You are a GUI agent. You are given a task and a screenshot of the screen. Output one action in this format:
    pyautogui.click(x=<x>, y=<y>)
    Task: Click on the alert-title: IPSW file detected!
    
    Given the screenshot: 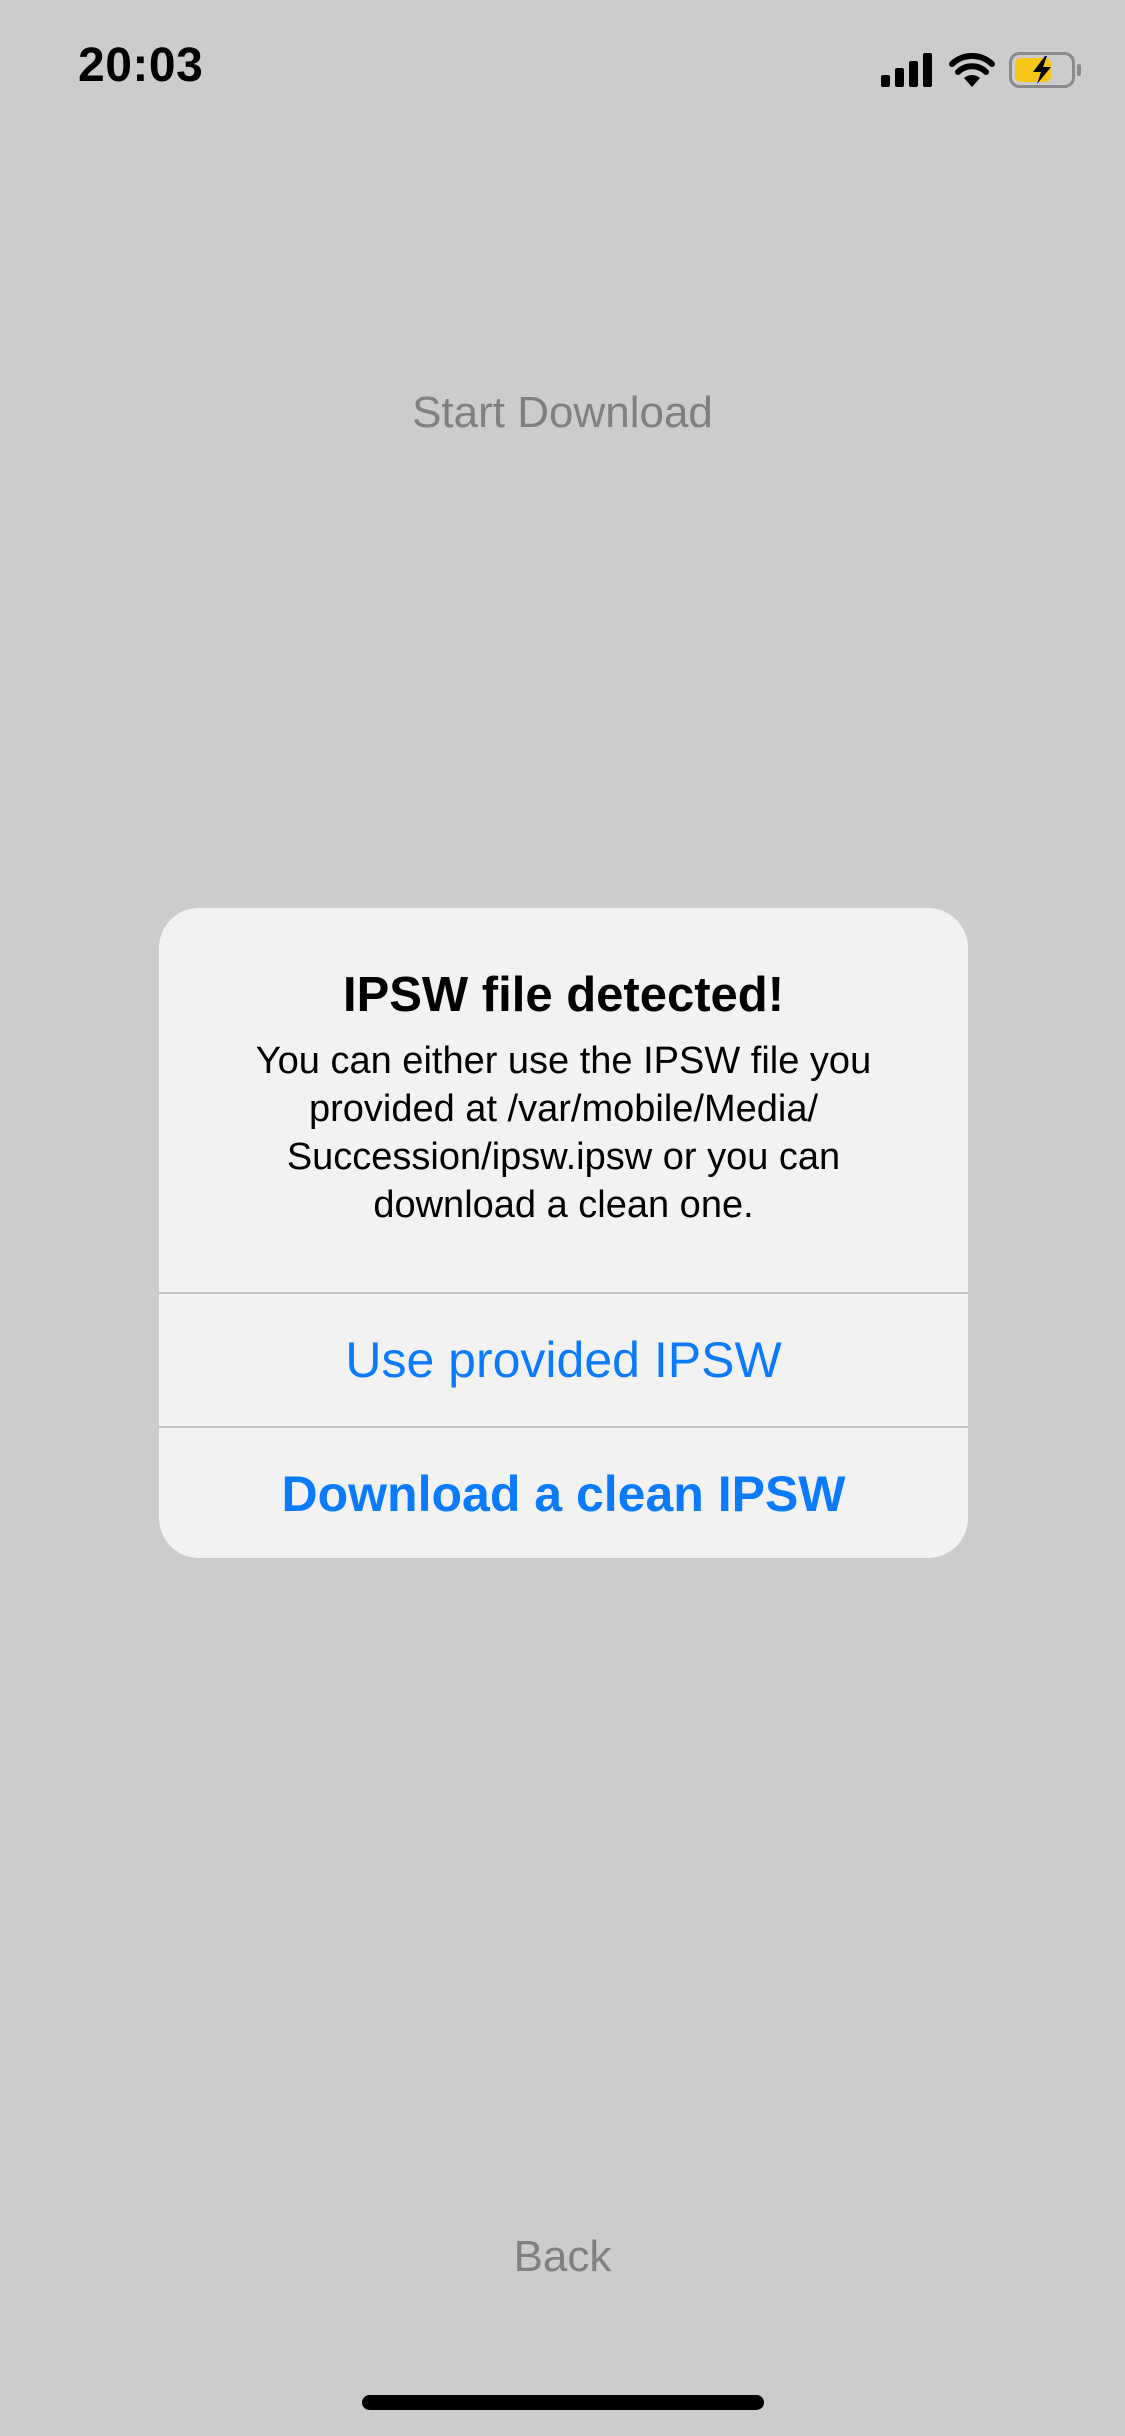 What is the action you would take?
    pyautogui.click(x=563, y=995)
    